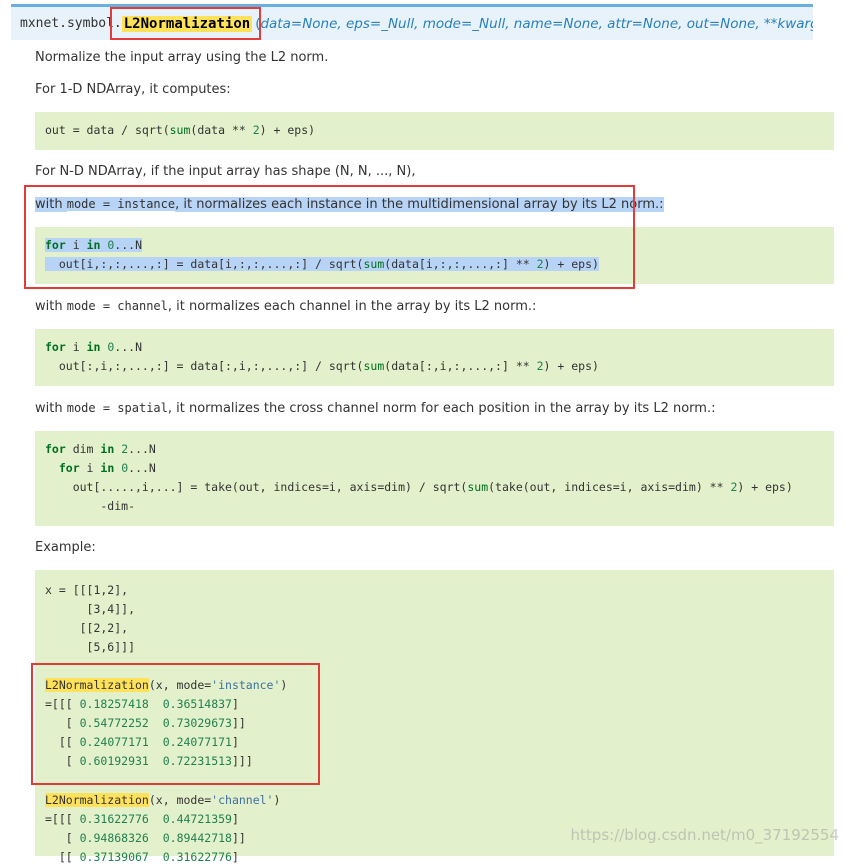 The height and width of the screenshot is (867, 845). Describe the element at coordinates (142, 857) in the screenshot. I see `code-line-partial: [[ 0.37139067 0.31622776]` at that location.